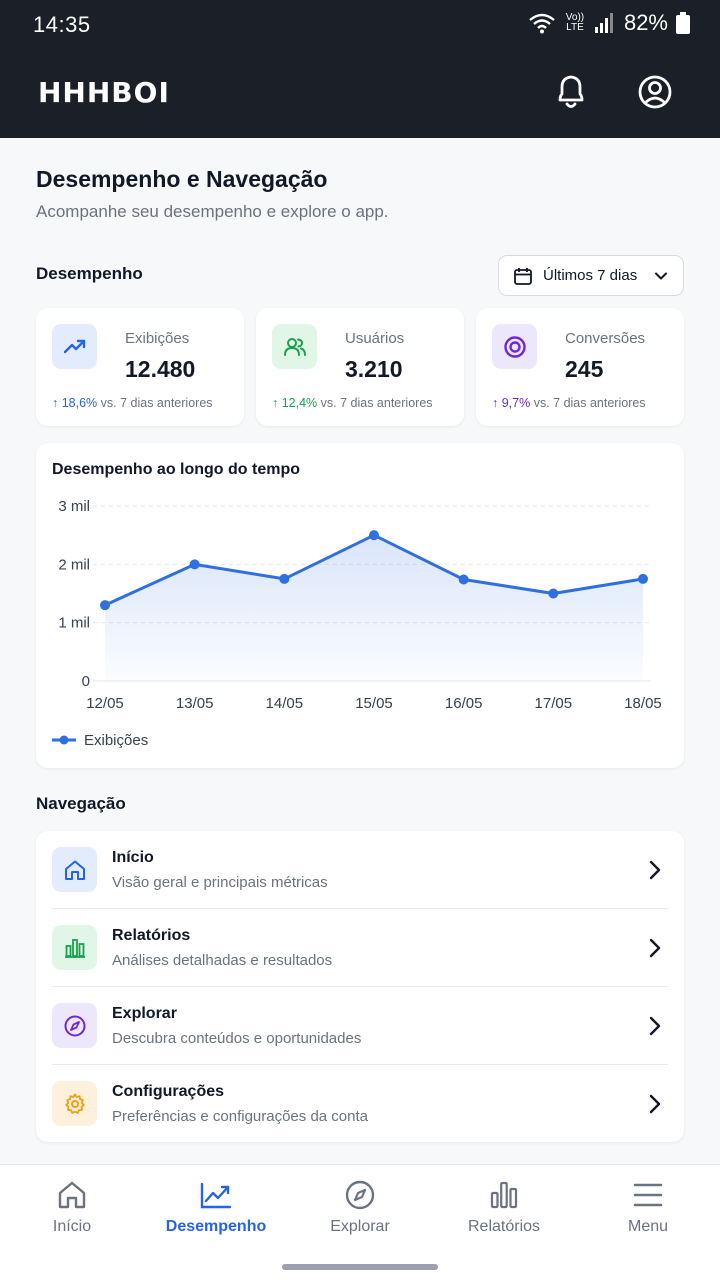  Describe the element at coordinates (683, 23) in the screenshot. I see `battery-icon` at that location.